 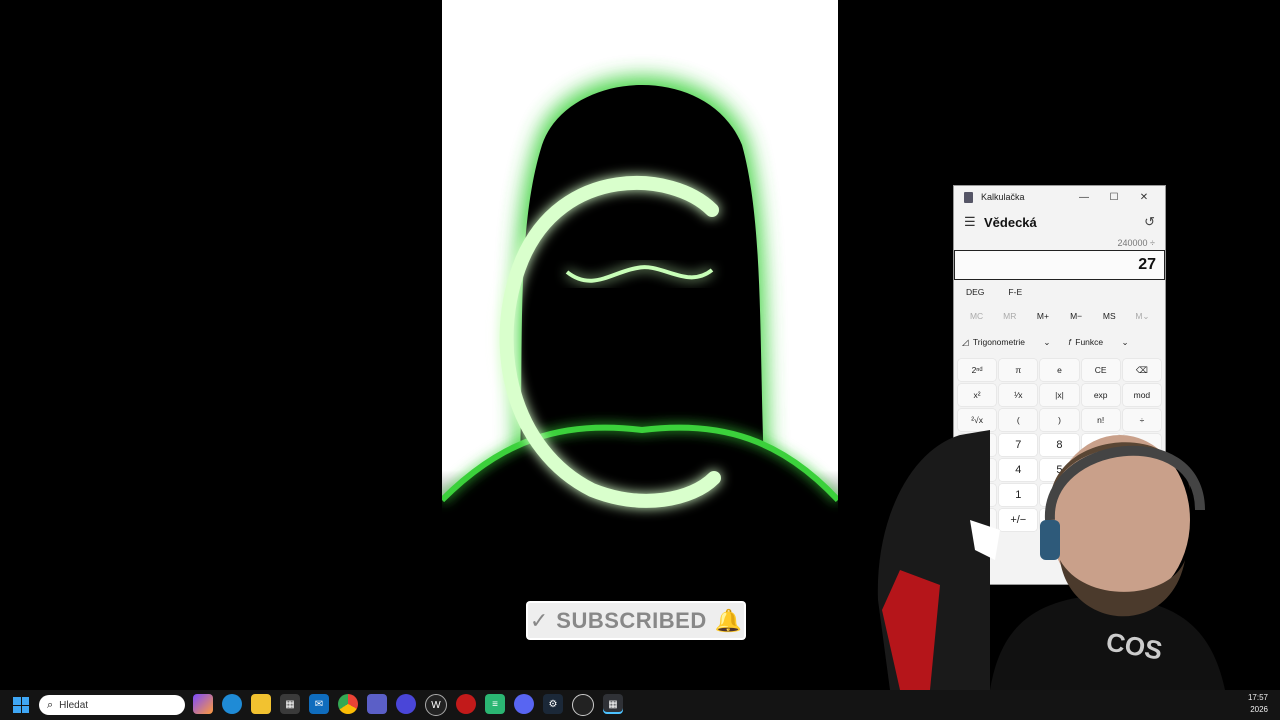 What do you see at coordinates (1076, 316) in the screenshot?
I see `memory-subtract-button: M−` at bounding box center [1076, 316].